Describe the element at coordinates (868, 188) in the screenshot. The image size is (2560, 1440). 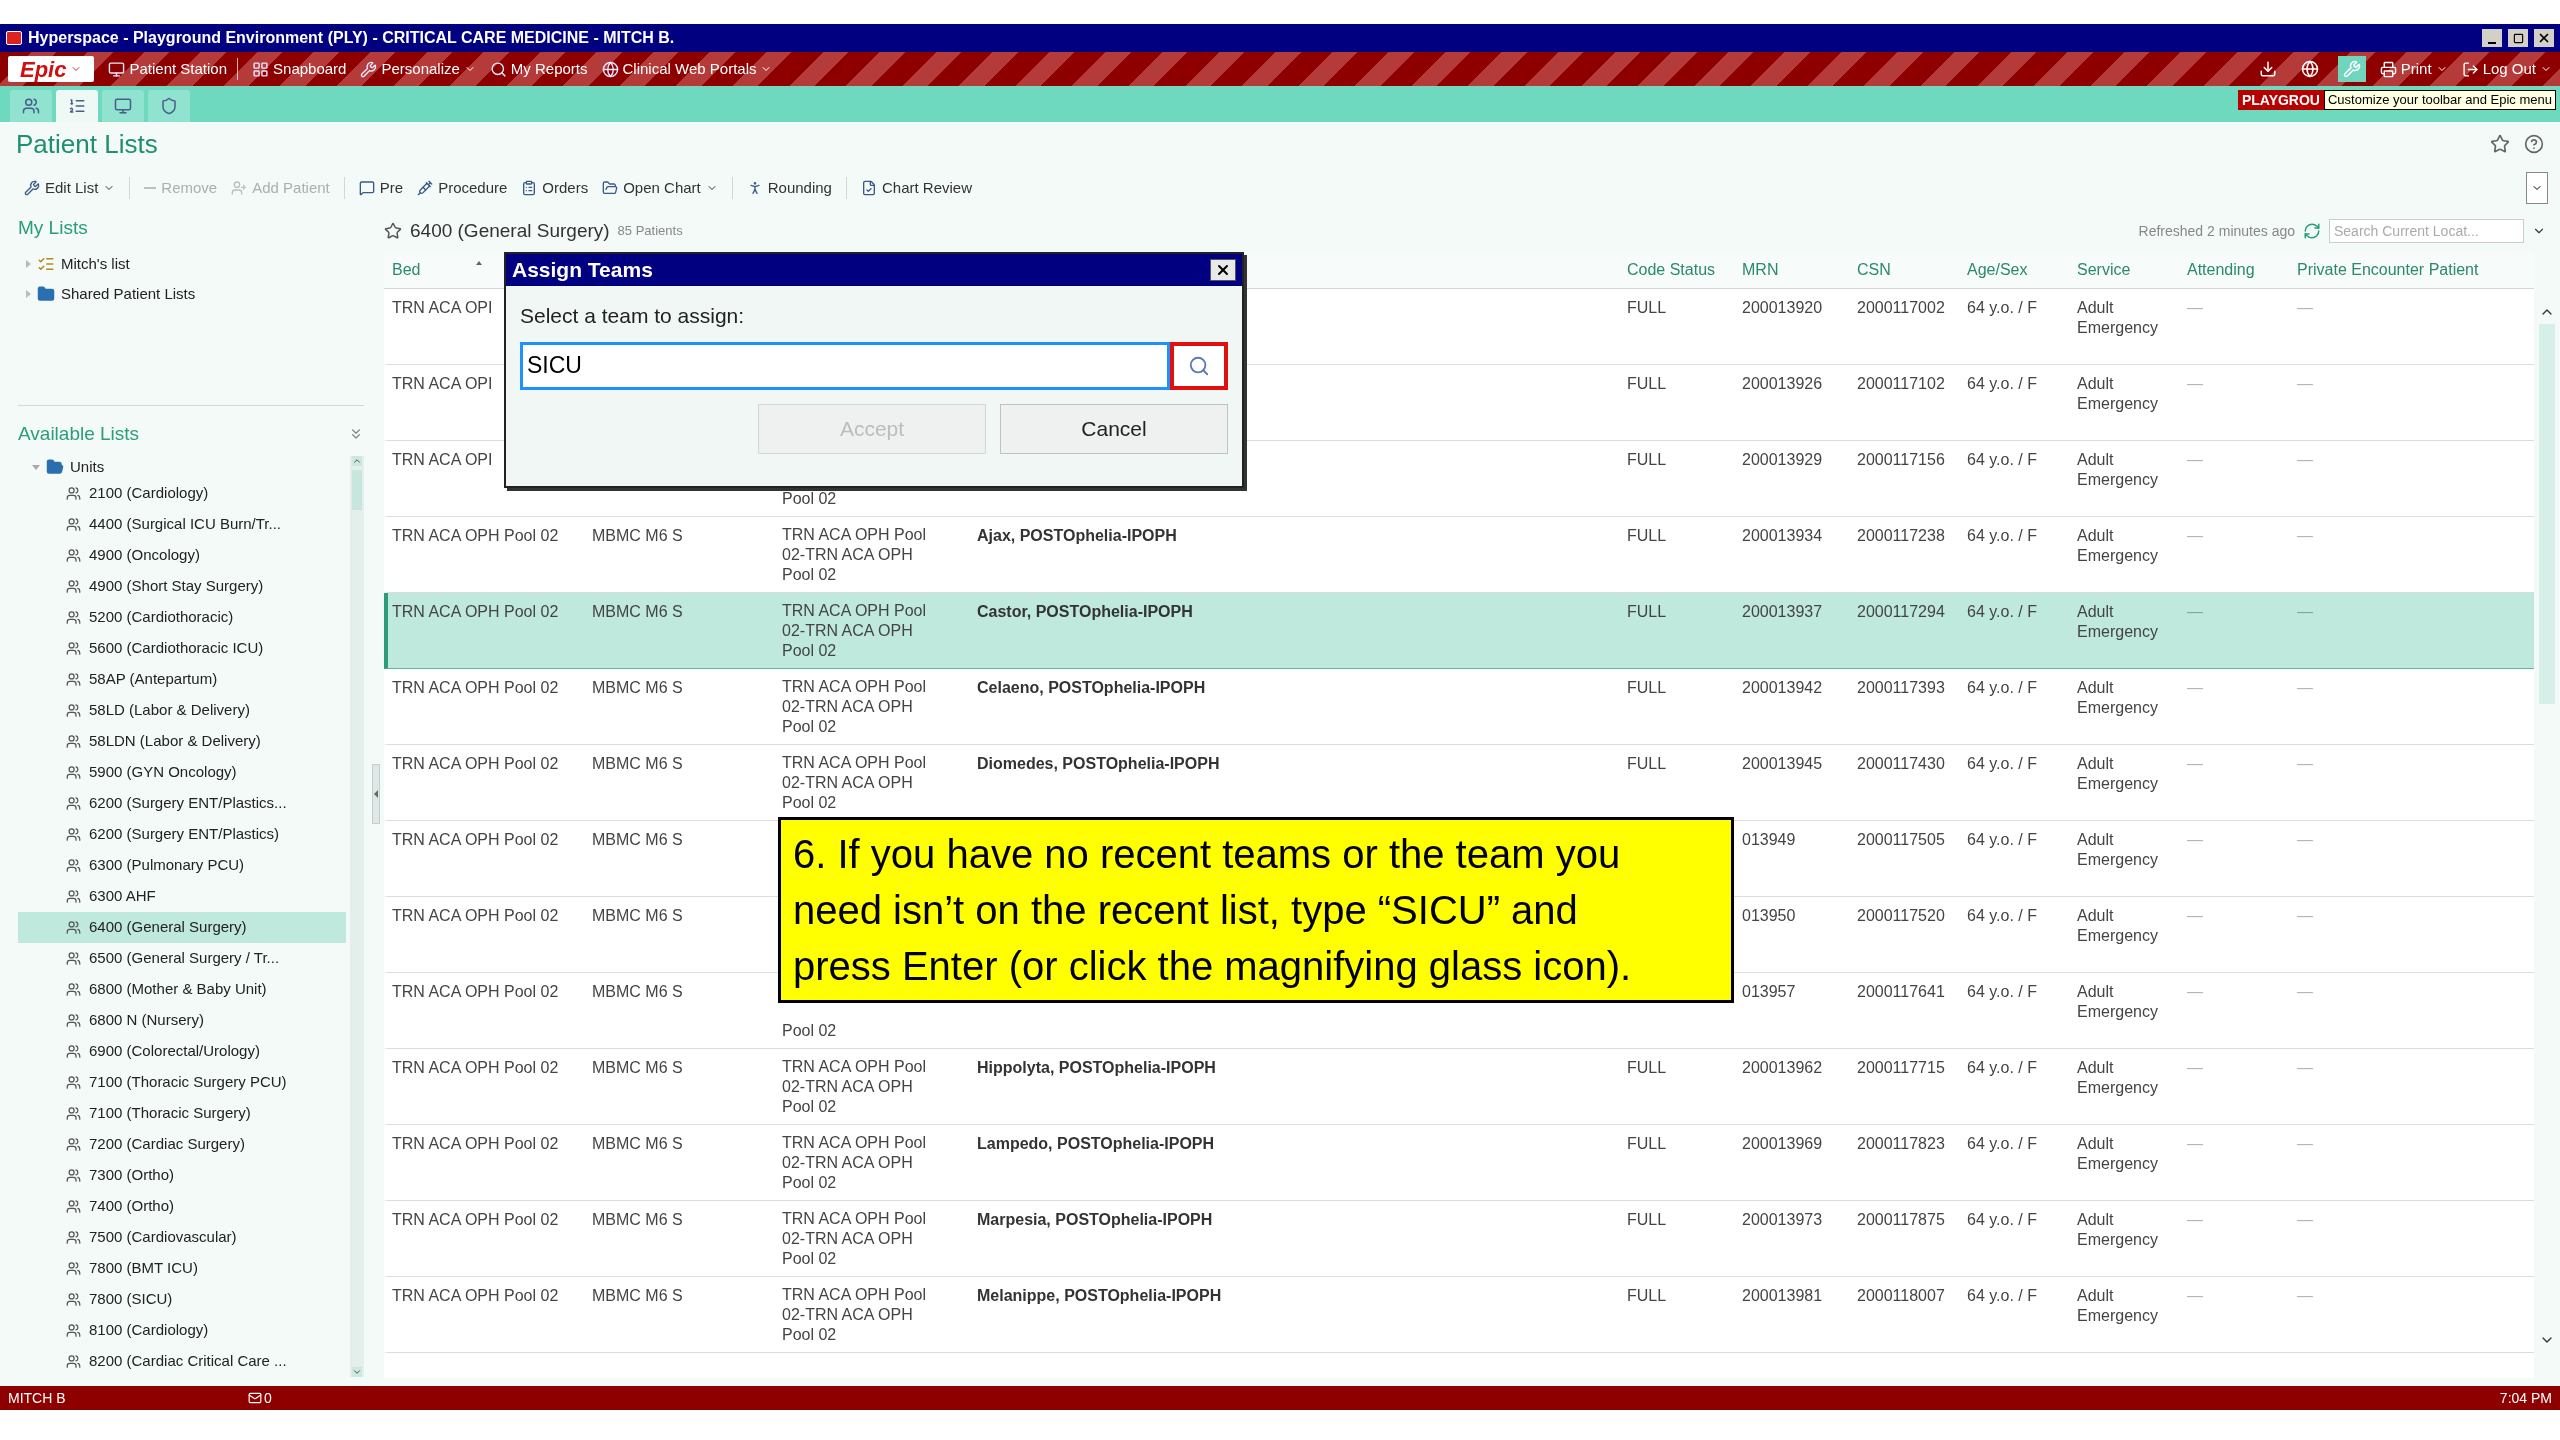
I see `document-check-icon` at that location.